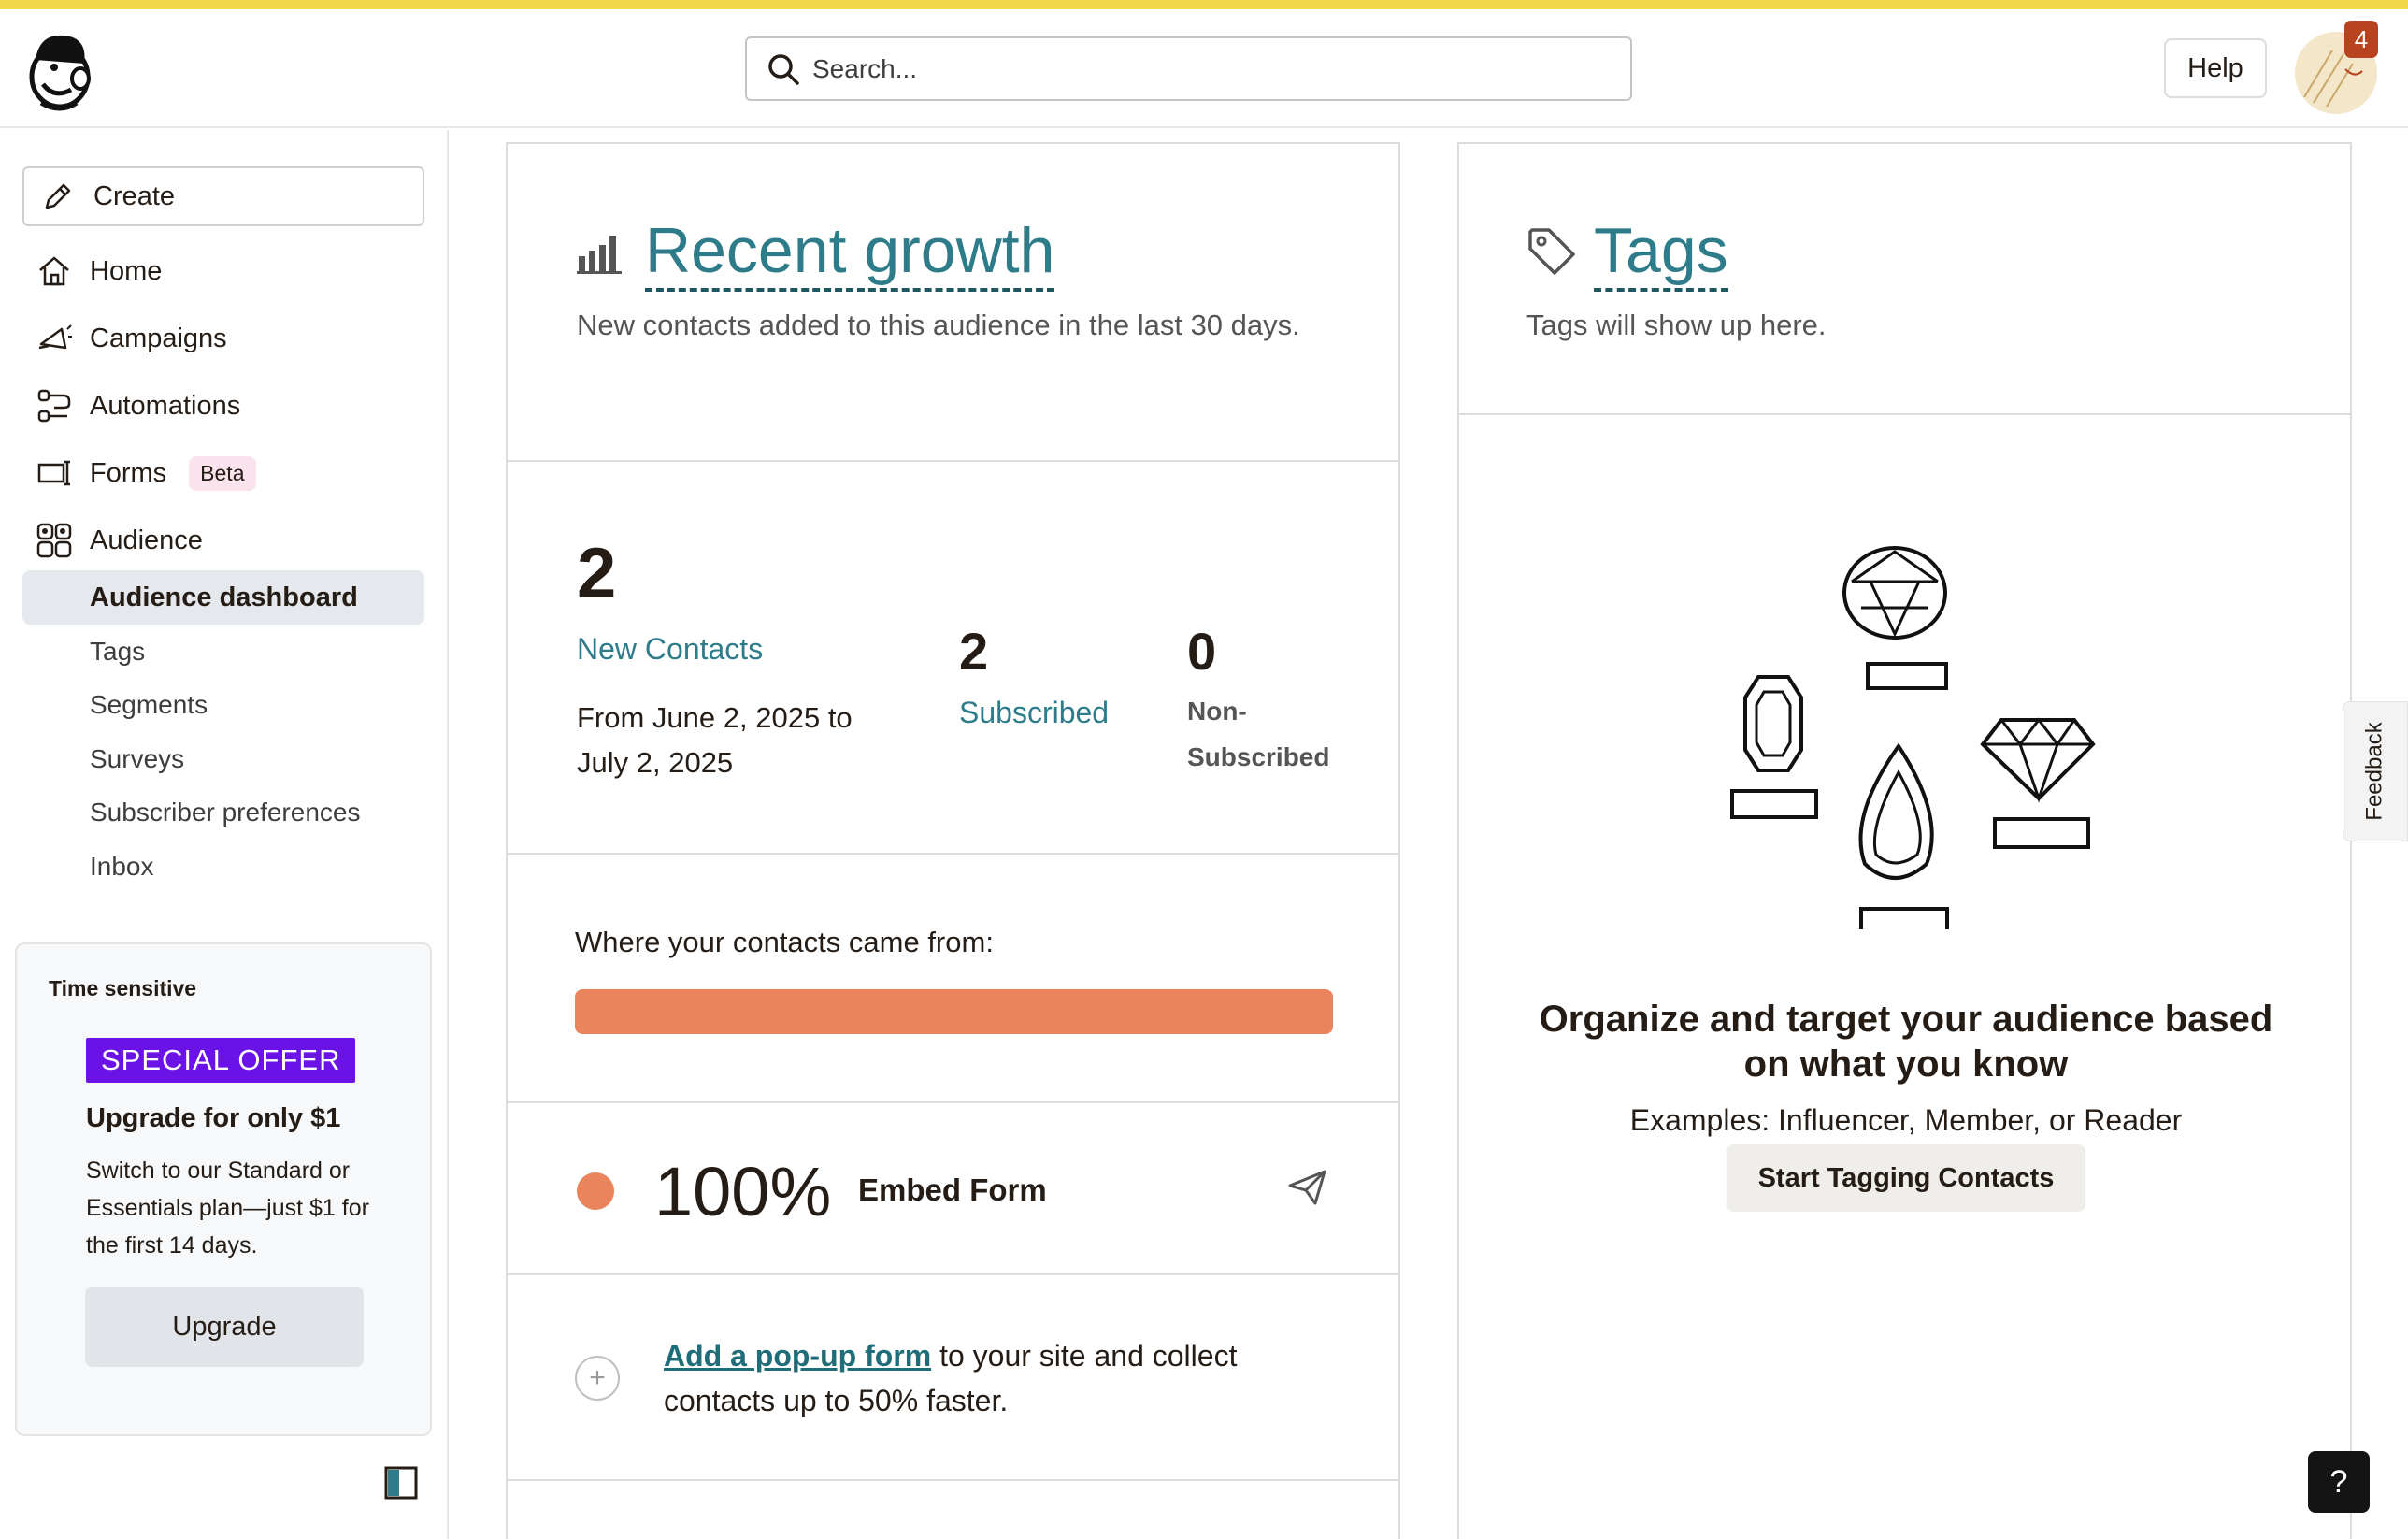 This screenshot has height=1539, width=2408. Describe the element at coordinates (59, 71) in the screenshot. I see `mailchimp-logo-icon` at that location.